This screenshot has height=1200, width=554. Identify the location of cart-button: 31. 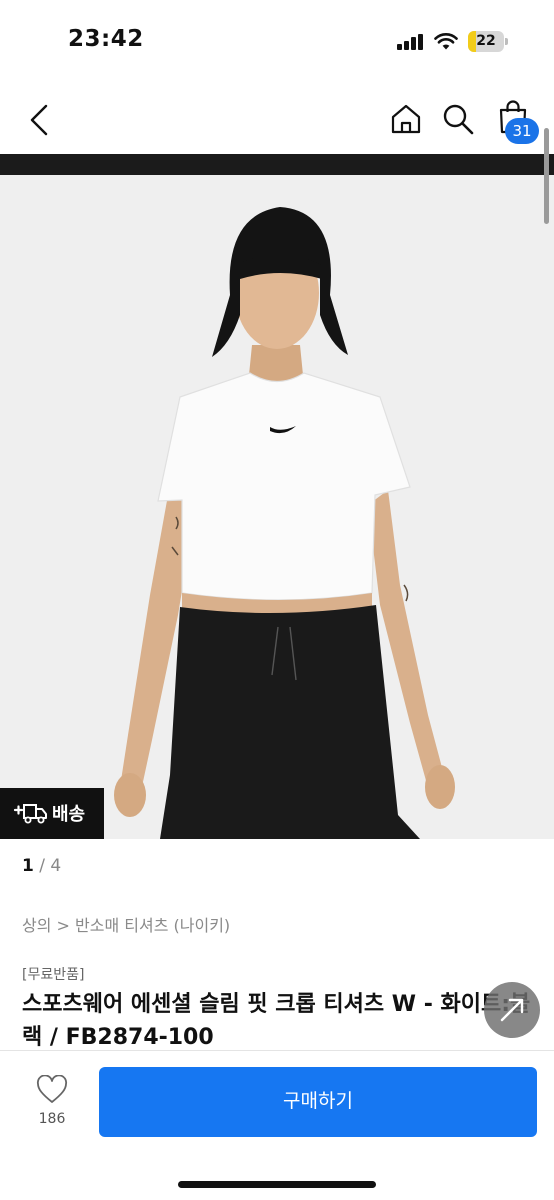
(519, 123).